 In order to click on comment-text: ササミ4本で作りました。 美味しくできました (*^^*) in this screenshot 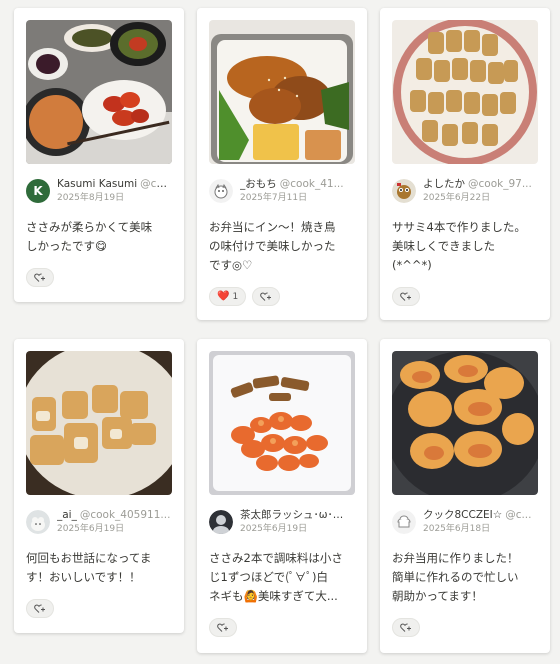, I will do `click(465, 246)`.